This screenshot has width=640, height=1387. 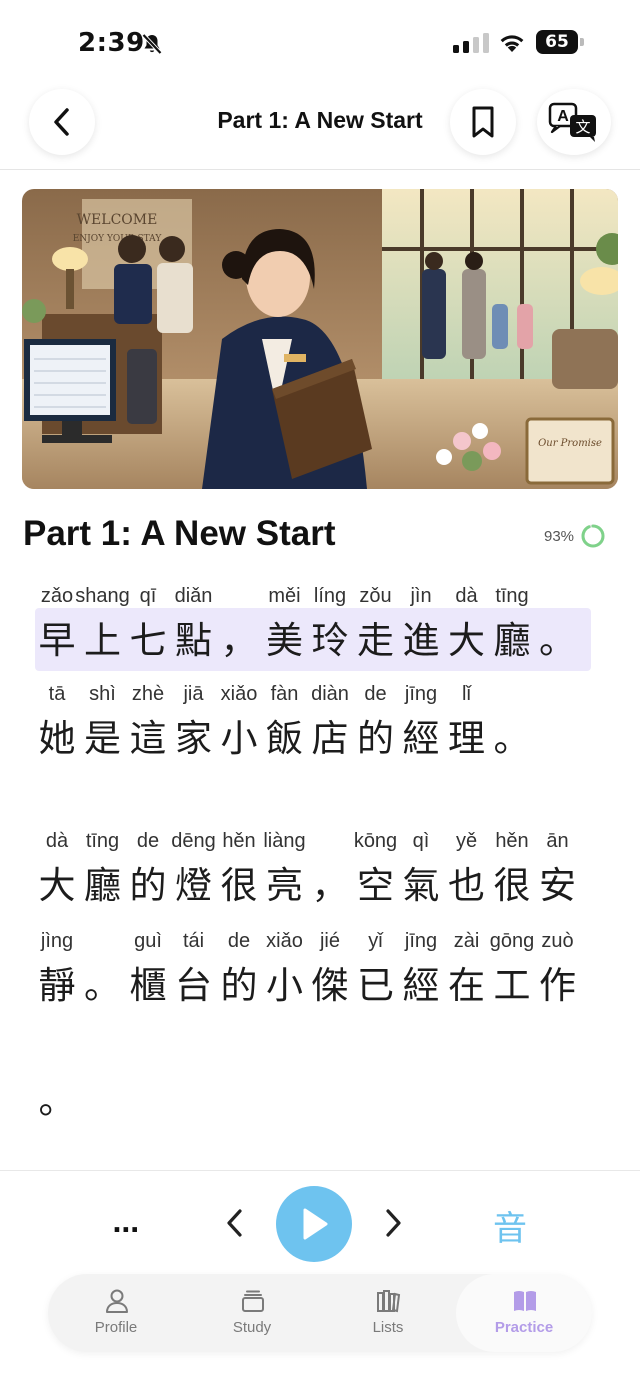 What do you see at coordinates (525, 1301) in the screenshot?
I see `open-book-icon` at bounding box center [525, 1301].